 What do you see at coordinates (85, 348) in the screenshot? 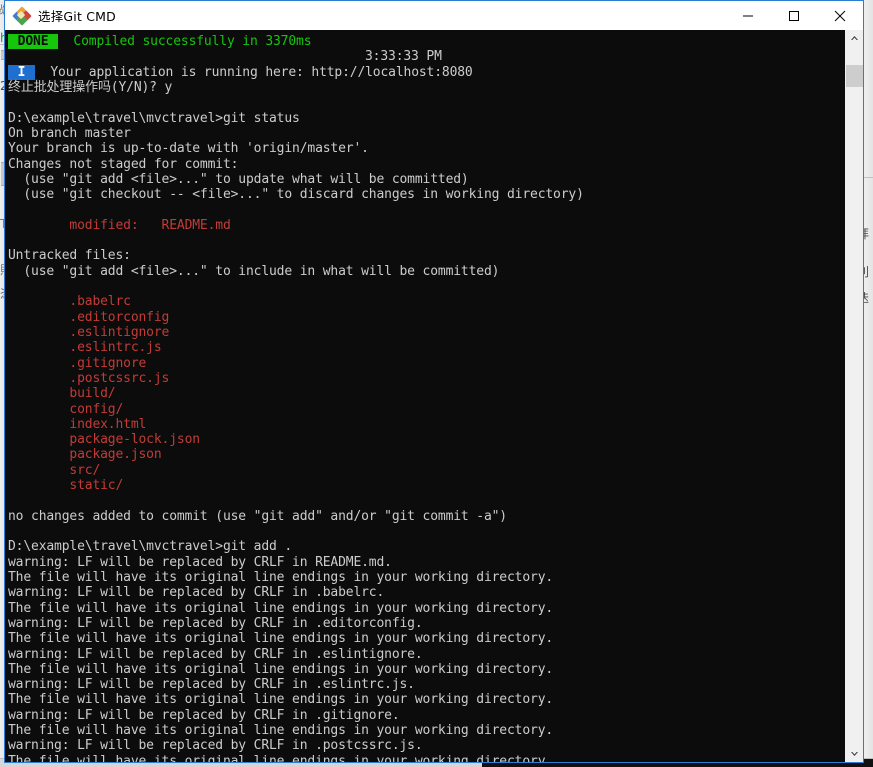
I see `terminal-segment: .eslintrc.js` at bounding box center [85, 348].